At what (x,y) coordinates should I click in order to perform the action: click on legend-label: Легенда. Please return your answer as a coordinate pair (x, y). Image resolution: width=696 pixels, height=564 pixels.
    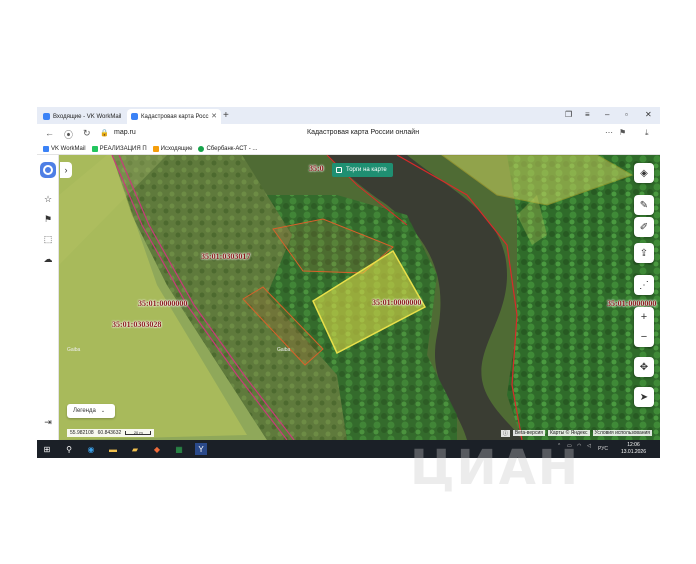
    Looking at the image, I should click on (84, 411).